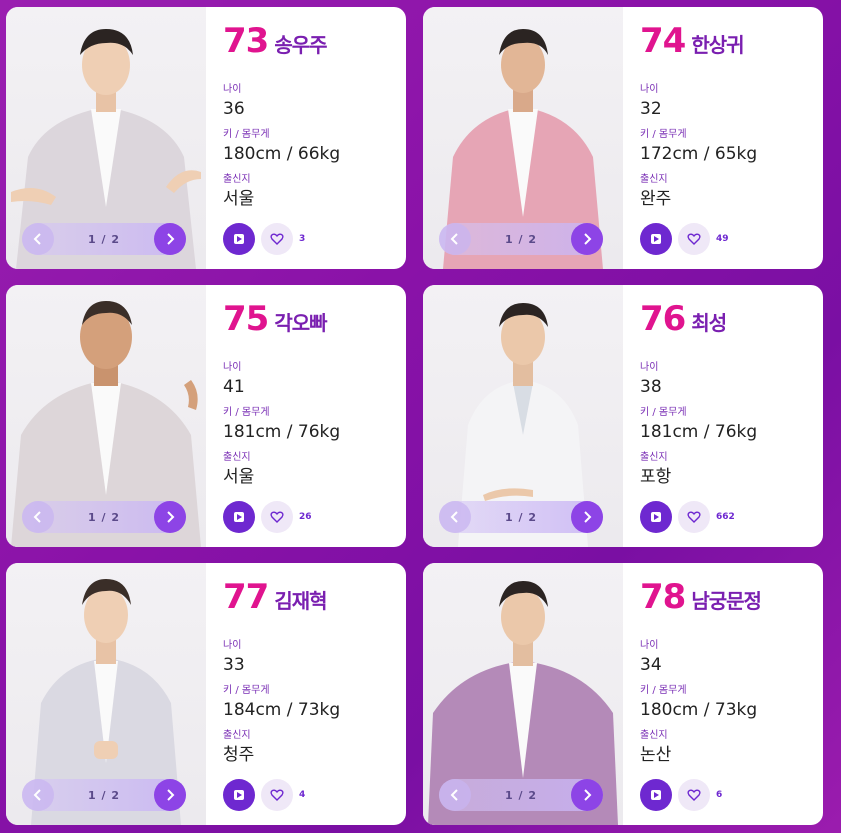  I want to click on contestant-number: 74, so click(663, 41).